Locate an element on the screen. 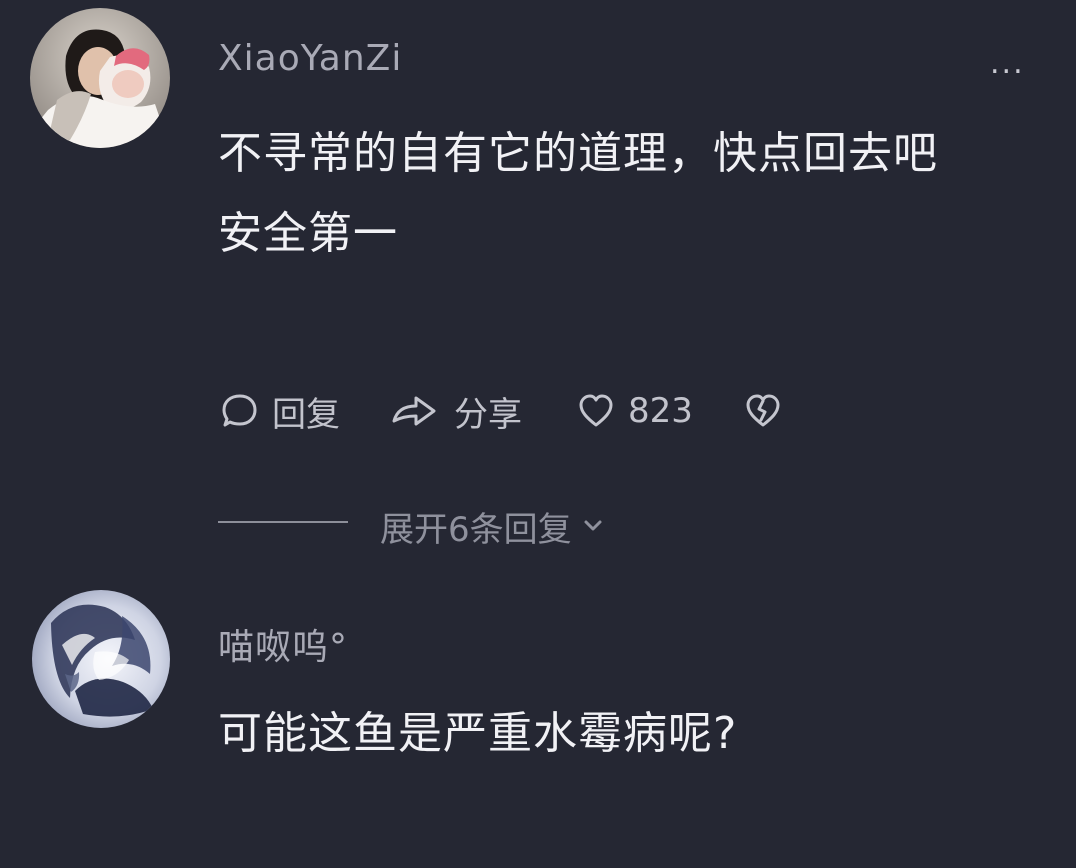 The image size is (1076, 868). share-button: 分享 is located at coordinates (454, 411).